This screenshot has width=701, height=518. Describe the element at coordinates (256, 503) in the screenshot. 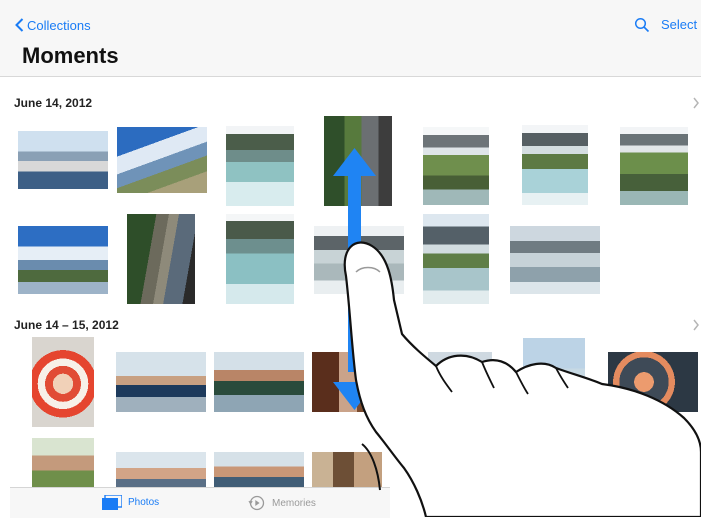

I see `memories-icon` at that location.